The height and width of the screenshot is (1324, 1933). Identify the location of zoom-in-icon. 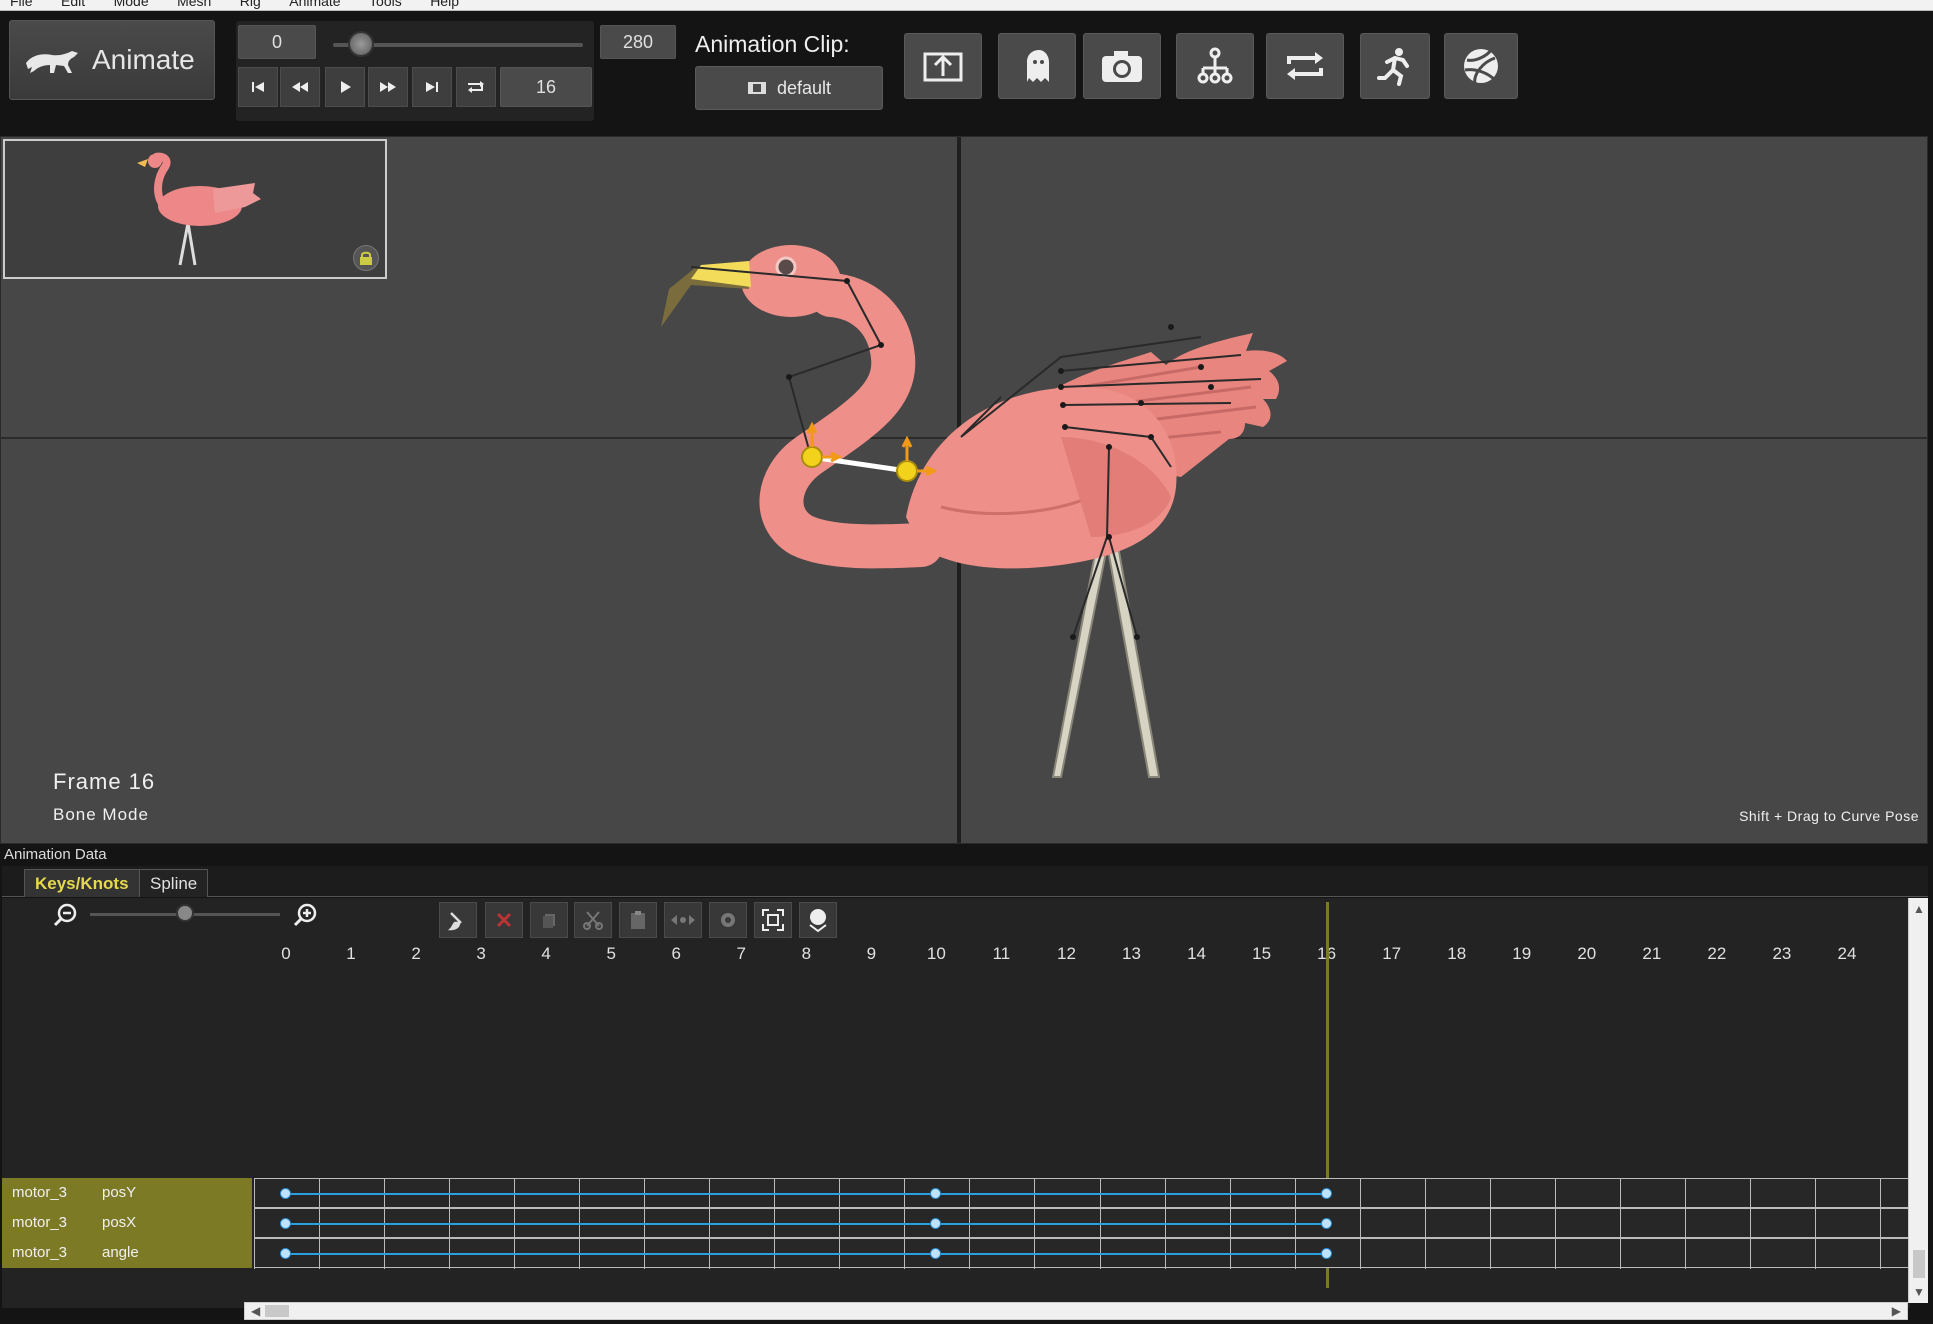
(305, 915).